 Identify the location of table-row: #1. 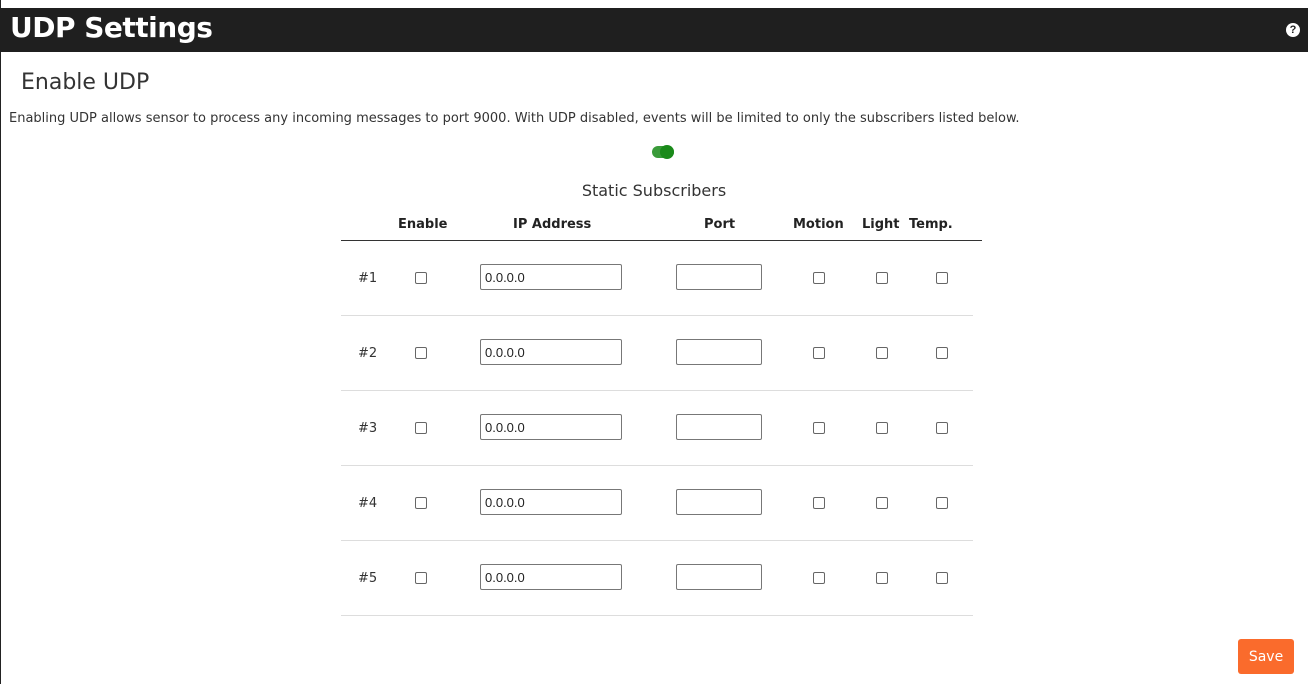
(657, 278).